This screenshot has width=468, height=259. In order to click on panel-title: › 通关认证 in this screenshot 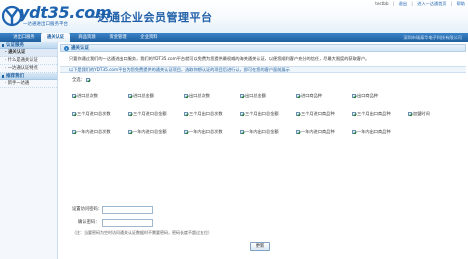, I will do `click(263, 48)`.